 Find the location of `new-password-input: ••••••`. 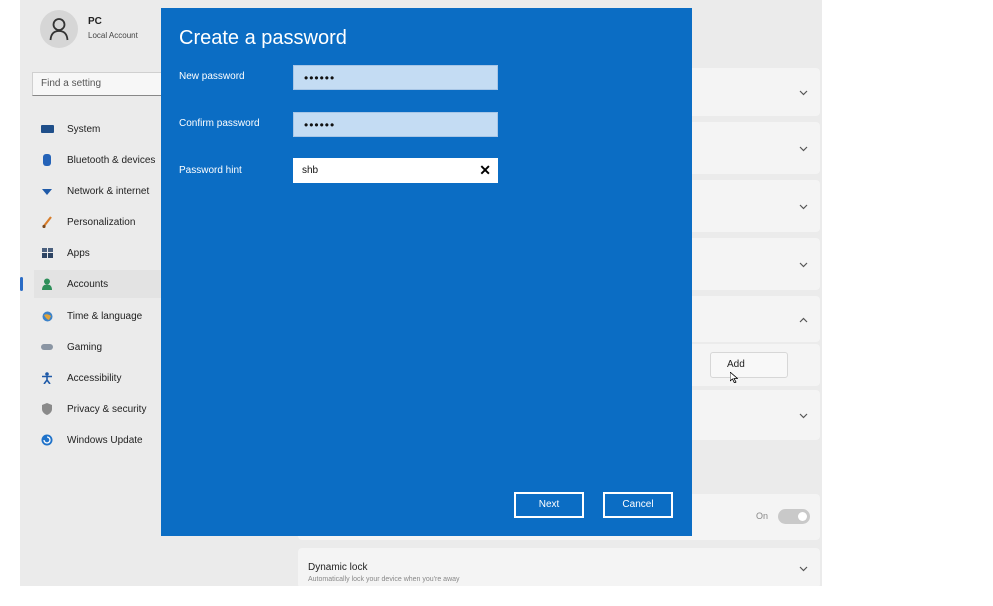

new-password-input: •••••• is located at coordinates (395, 77).